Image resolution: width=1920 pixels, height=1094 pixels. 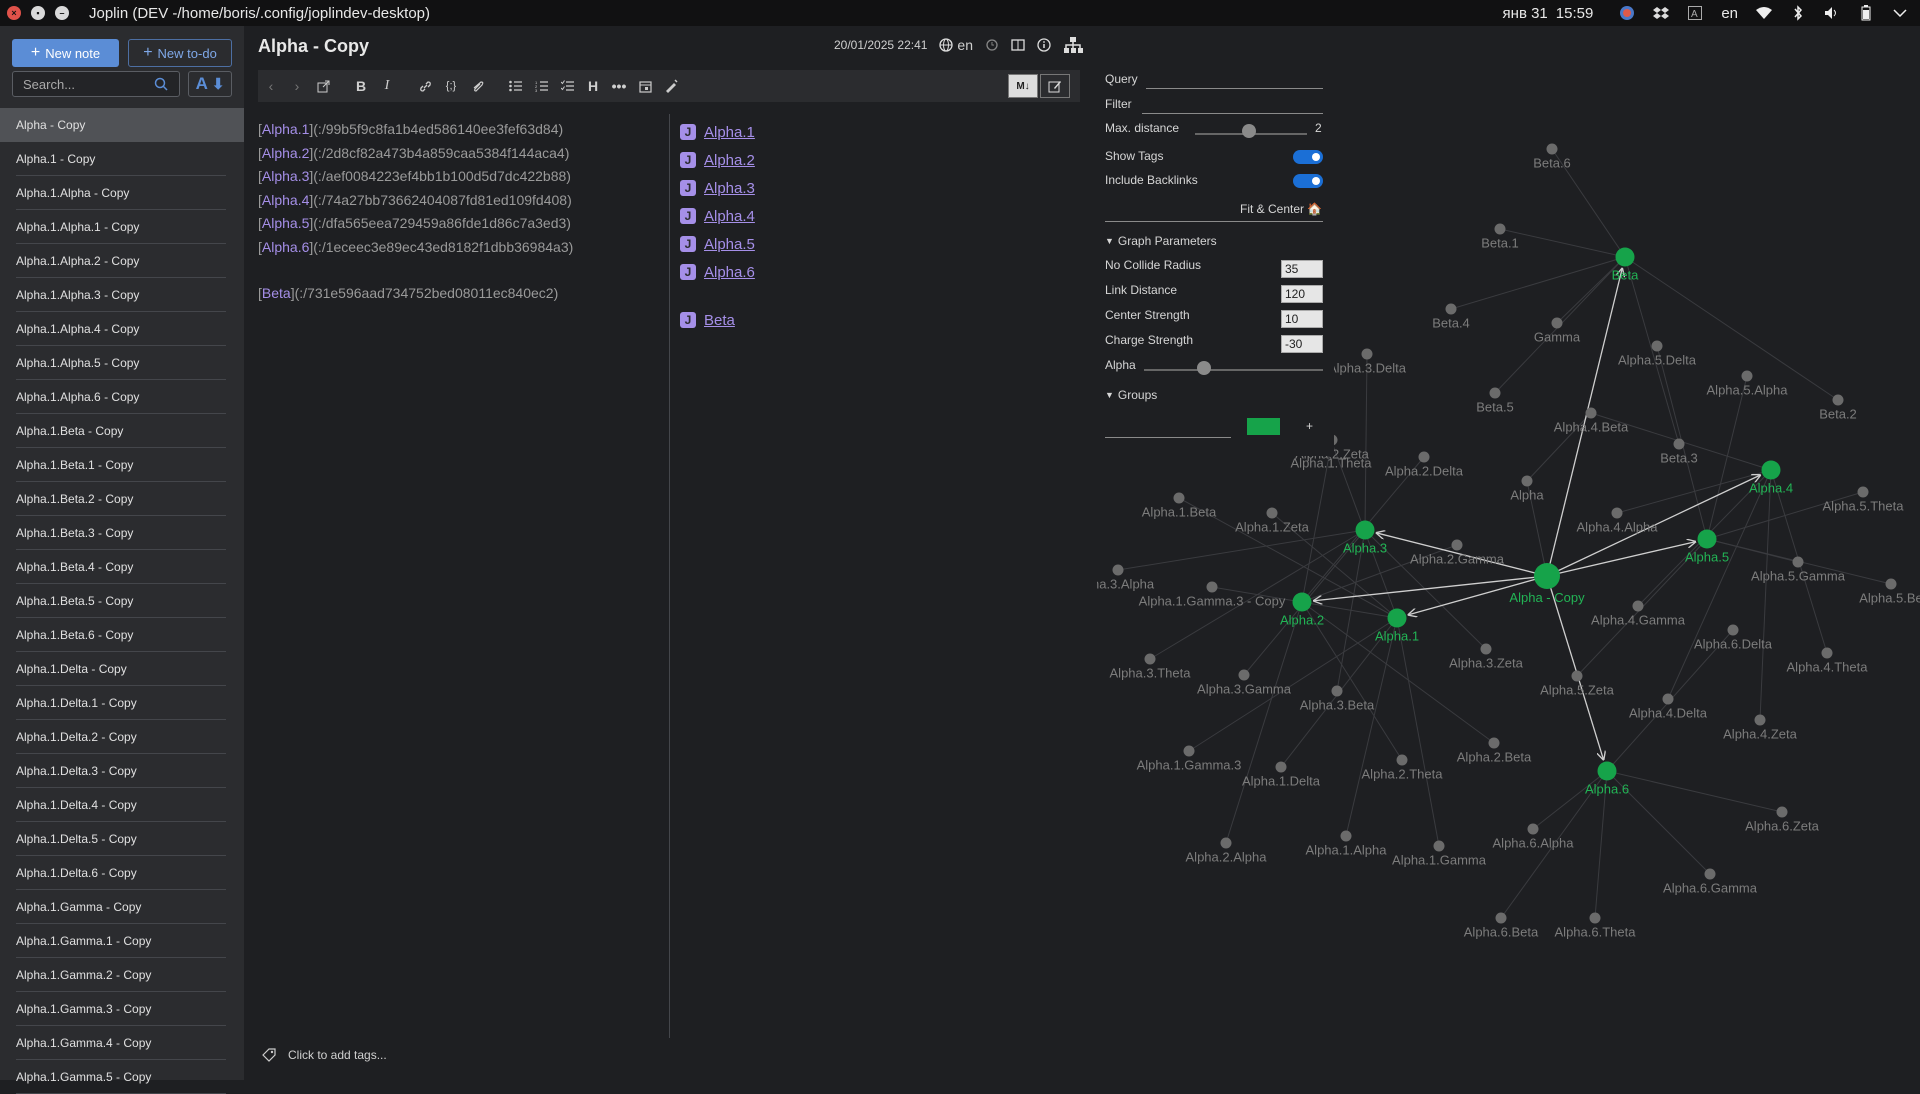 I want to click on volume-icon, so click(x=1832, y=13).